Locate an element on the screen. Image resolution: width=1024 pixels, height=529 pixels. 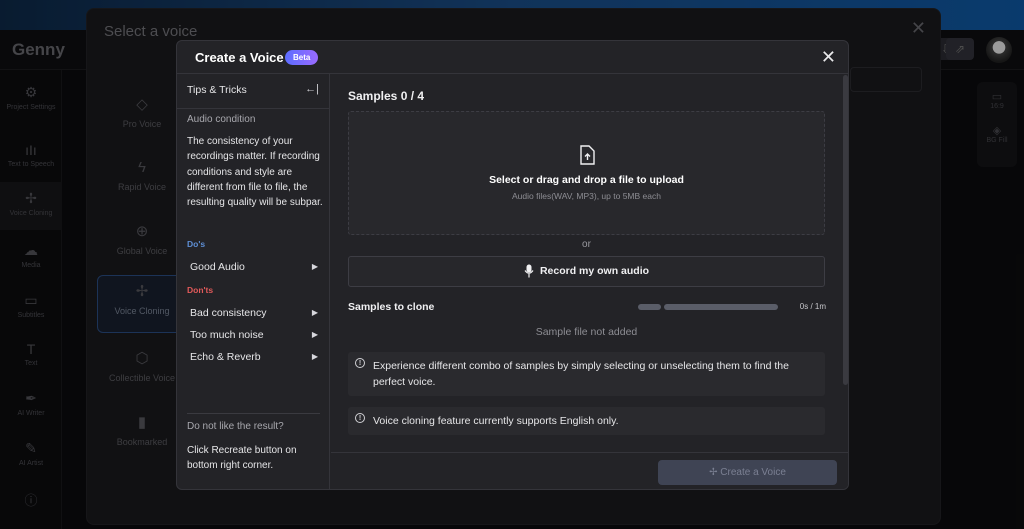
tip-label: Good Audio is located at coordinates (217, 267).